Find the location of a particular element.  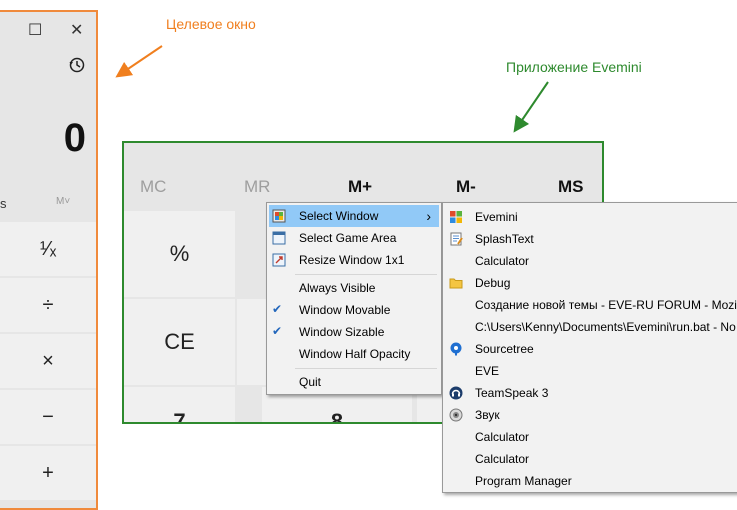

menu-item-always-visible: Always Visible is located at coordinates (354, 288).